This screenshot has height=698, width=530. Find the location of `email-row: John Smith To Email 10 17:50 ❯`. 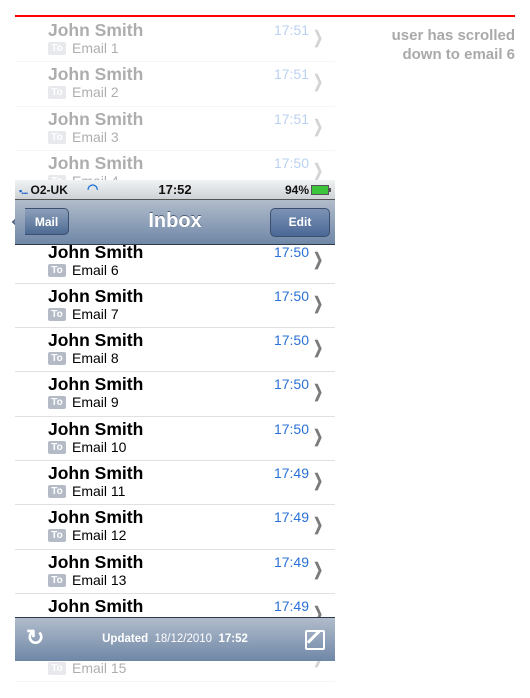

email-row: John Smith To Email 10 17:50 ❯ is located at coordinates (175, 439).